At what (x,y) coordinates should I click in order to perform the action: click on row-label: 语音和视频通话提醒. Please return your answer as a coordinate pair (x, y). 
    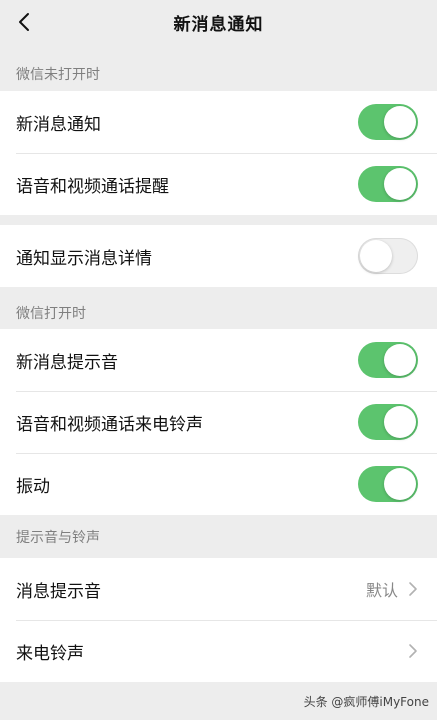
    Looking at the image, I should click on (92, 186).